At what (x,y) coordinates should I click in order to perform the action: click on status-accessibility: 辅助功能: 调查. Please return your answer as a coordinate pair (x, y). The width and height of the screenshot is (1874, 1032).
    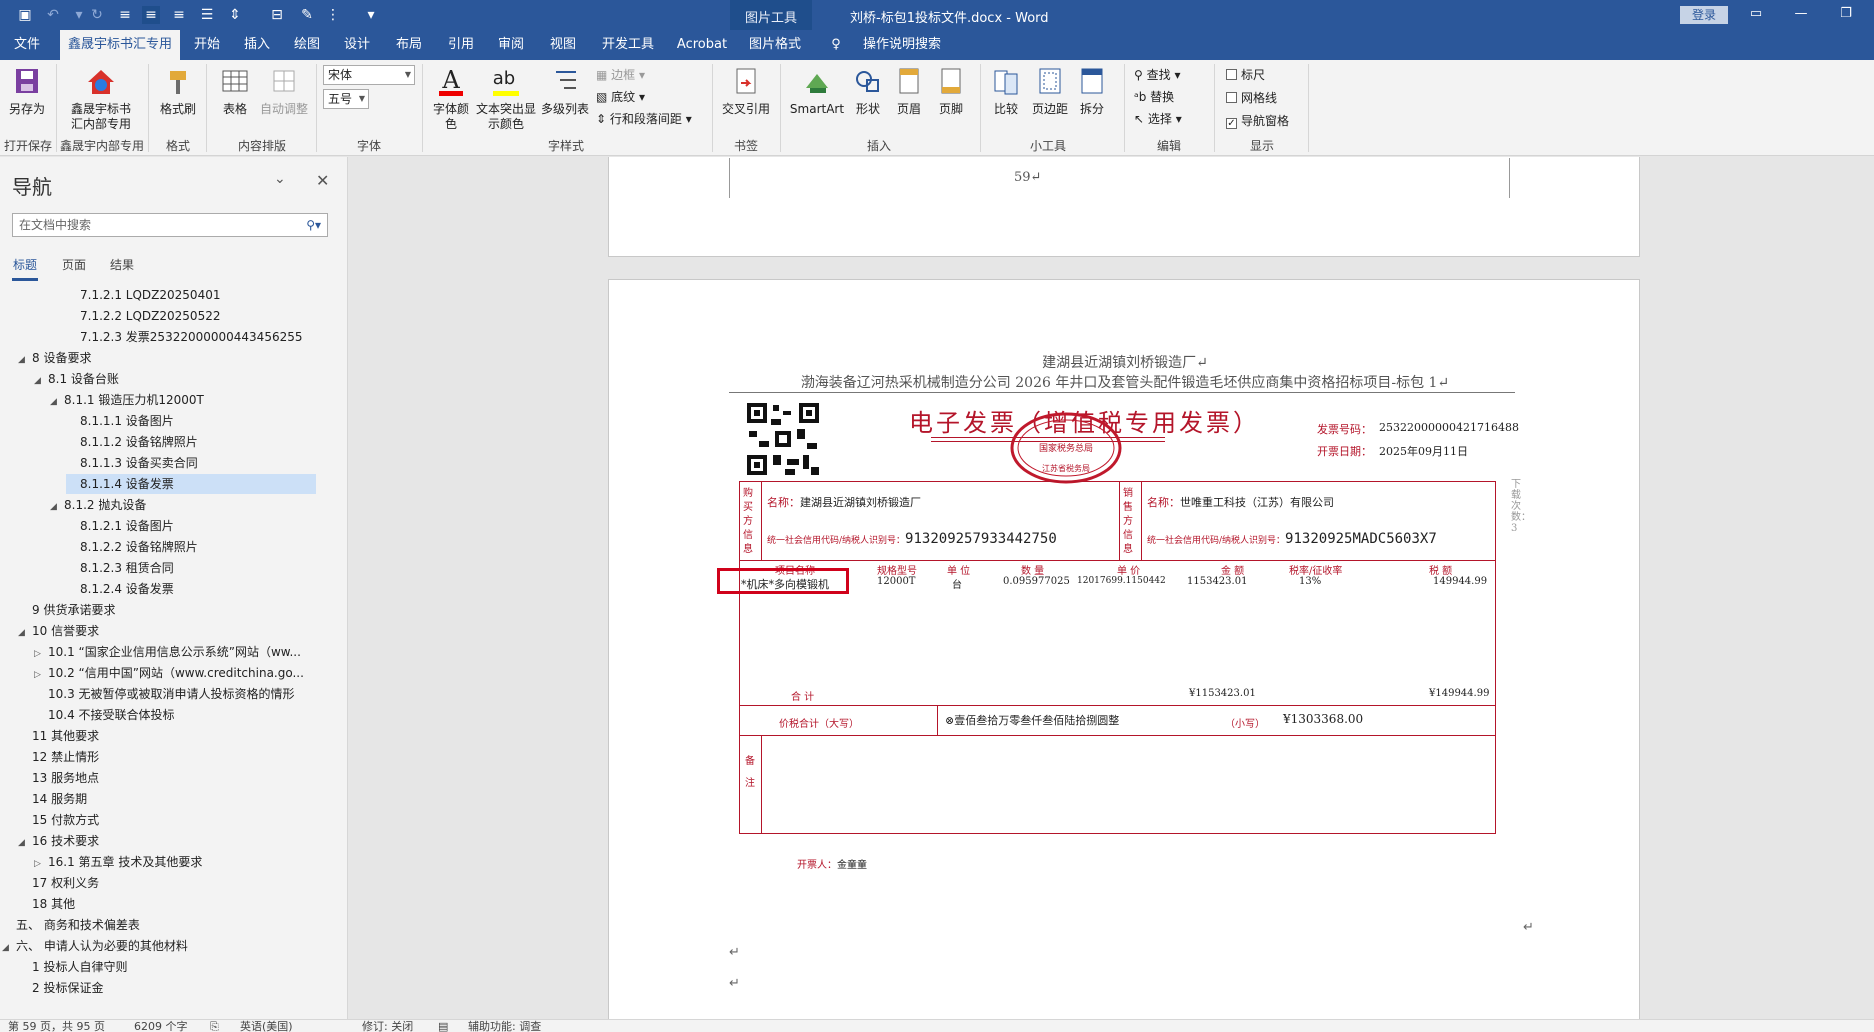
    Looking at the image, I should click on (504, 1026).